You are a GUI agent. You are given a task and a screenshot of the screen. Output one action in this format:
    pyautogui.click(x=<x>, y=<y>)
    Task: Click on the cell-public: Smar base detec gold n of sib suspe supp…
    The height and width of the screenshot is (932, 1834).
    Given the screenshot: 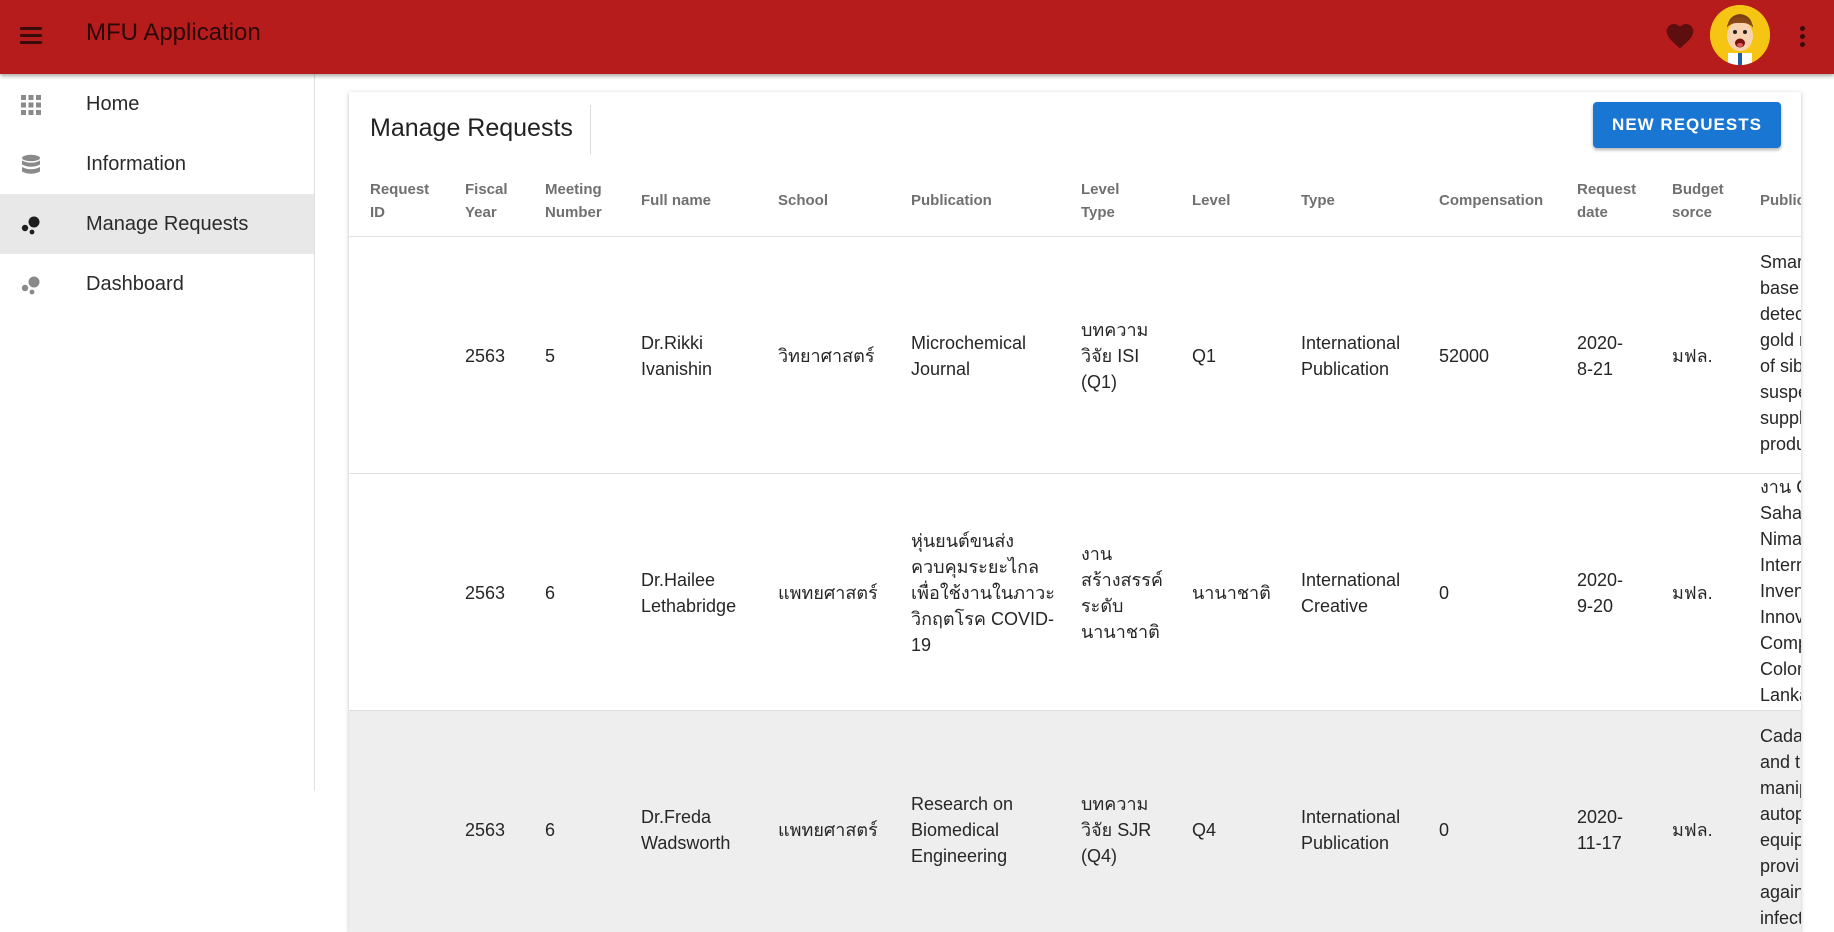 What is the action you would take?
    pyautogui.click(x=1780, y=353)
    